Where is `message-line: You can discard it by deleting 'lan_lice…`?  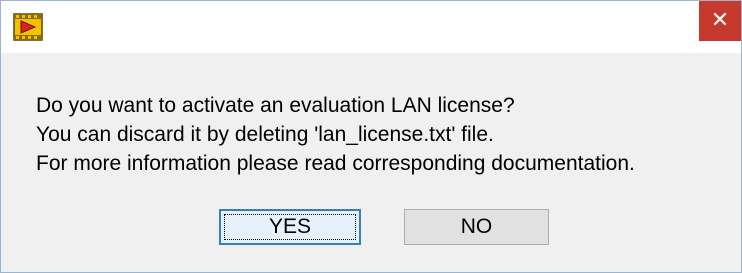 message-line: You can discard it by deleting 'lan_lice… is located at coordinates (265, 134).